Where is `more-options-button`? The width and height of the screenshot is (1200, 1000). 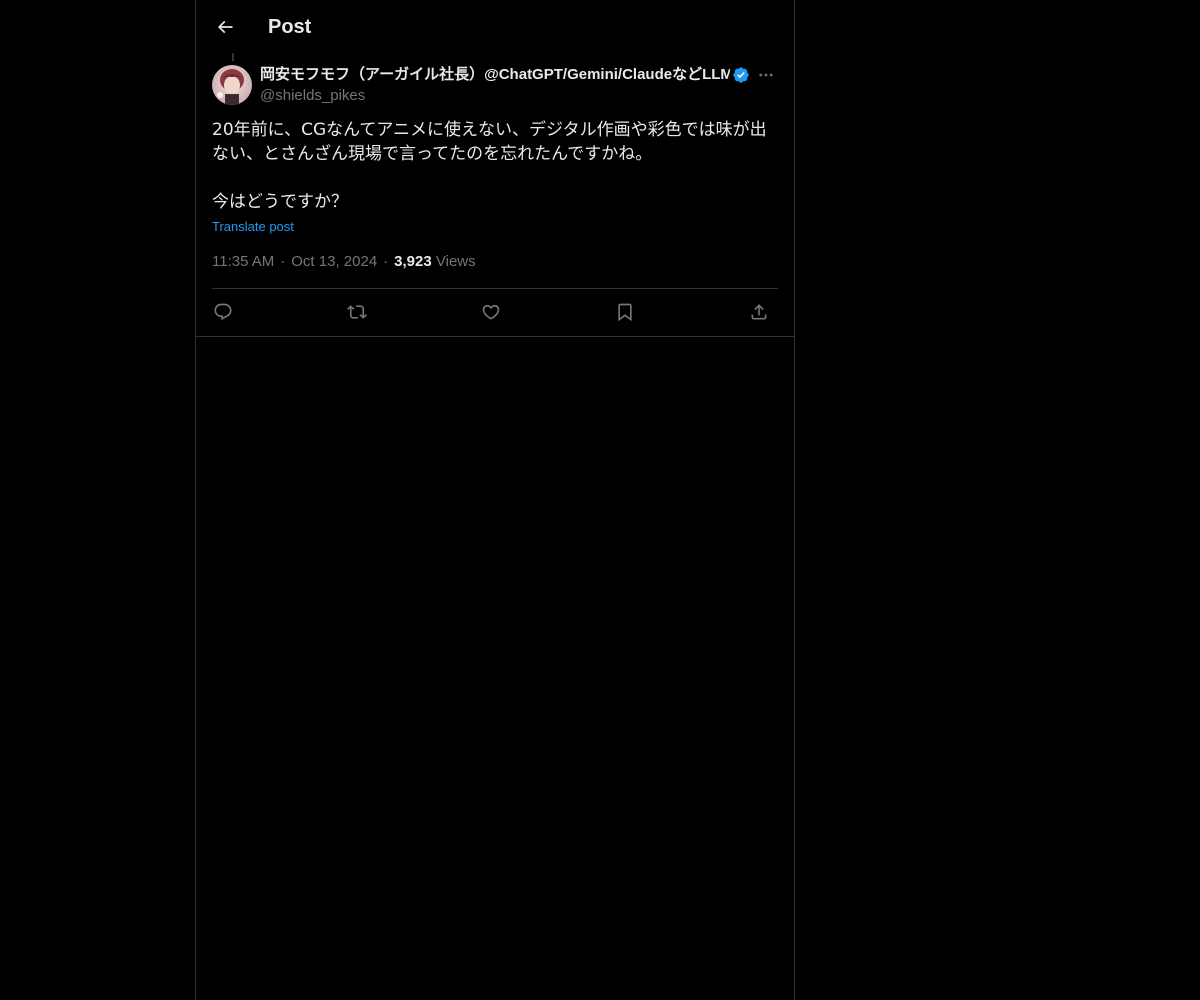
more-options-button is located at coordinates (766, 75).